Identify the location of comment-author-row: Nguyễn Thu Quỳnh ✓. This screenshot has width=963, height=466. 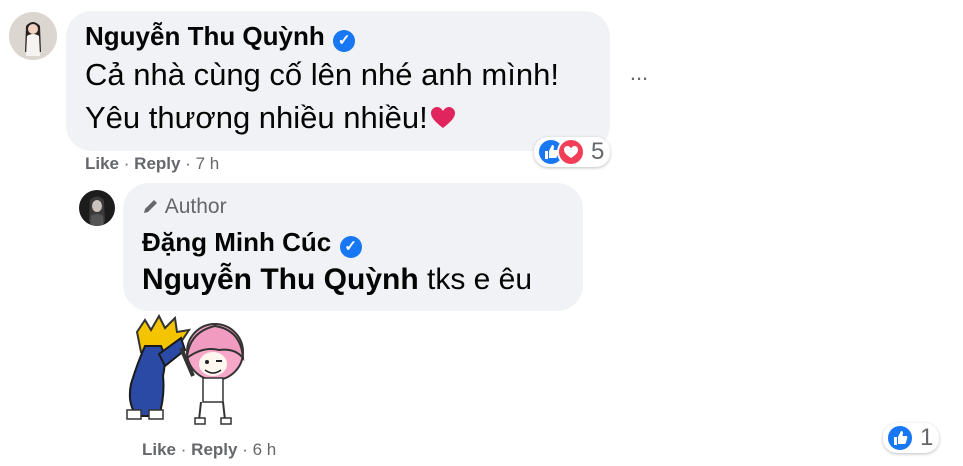
(220, 36).